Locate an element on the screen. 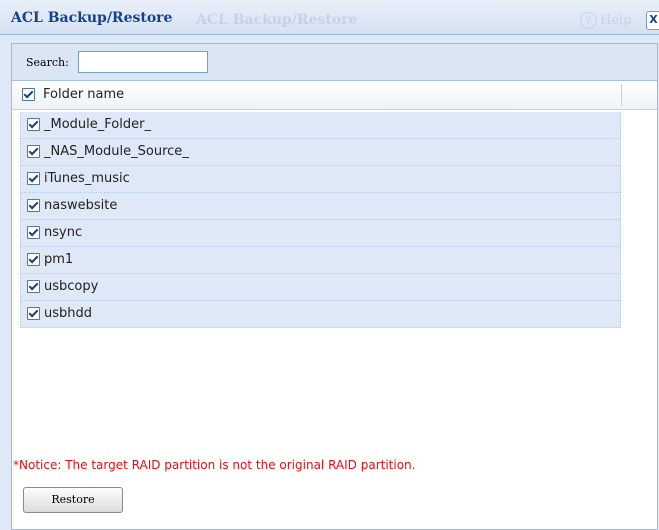 The image size is (659, 530). folder-name: _Module_Folder_ is located at coordinates (97, 124).